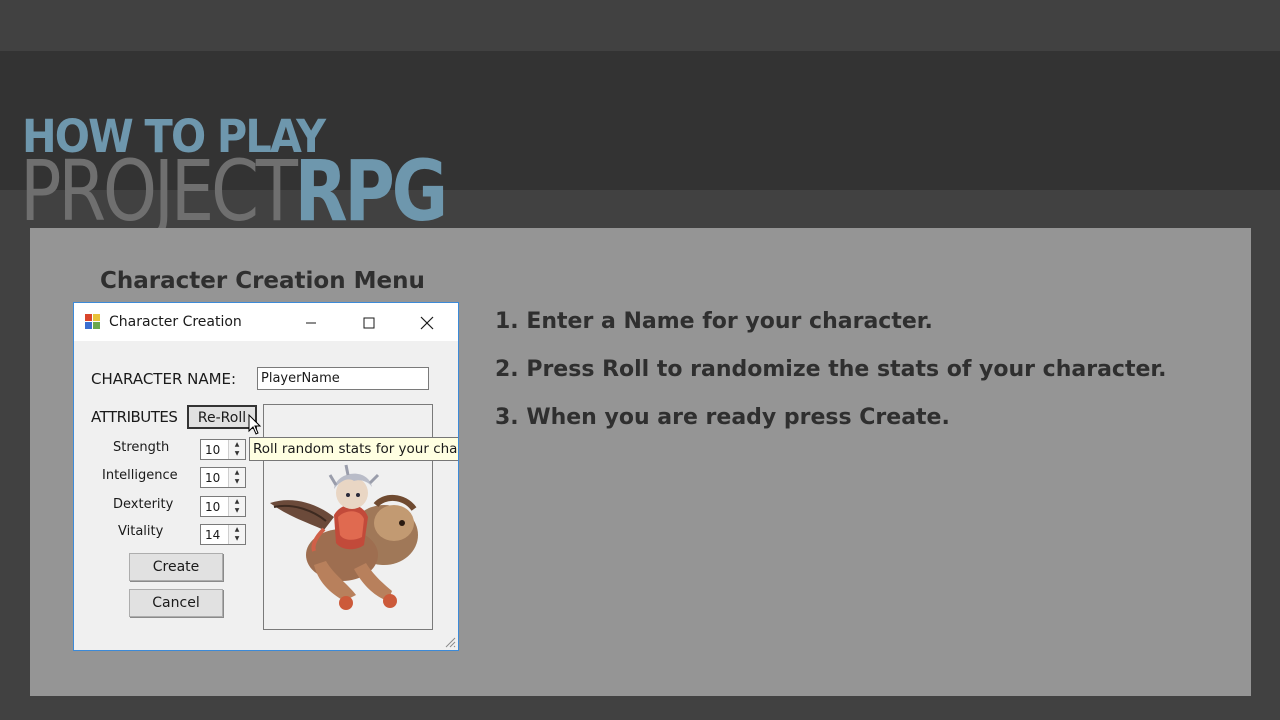  I want to click on character-name-label: CHARACTER NAME:, so click(164, 379).